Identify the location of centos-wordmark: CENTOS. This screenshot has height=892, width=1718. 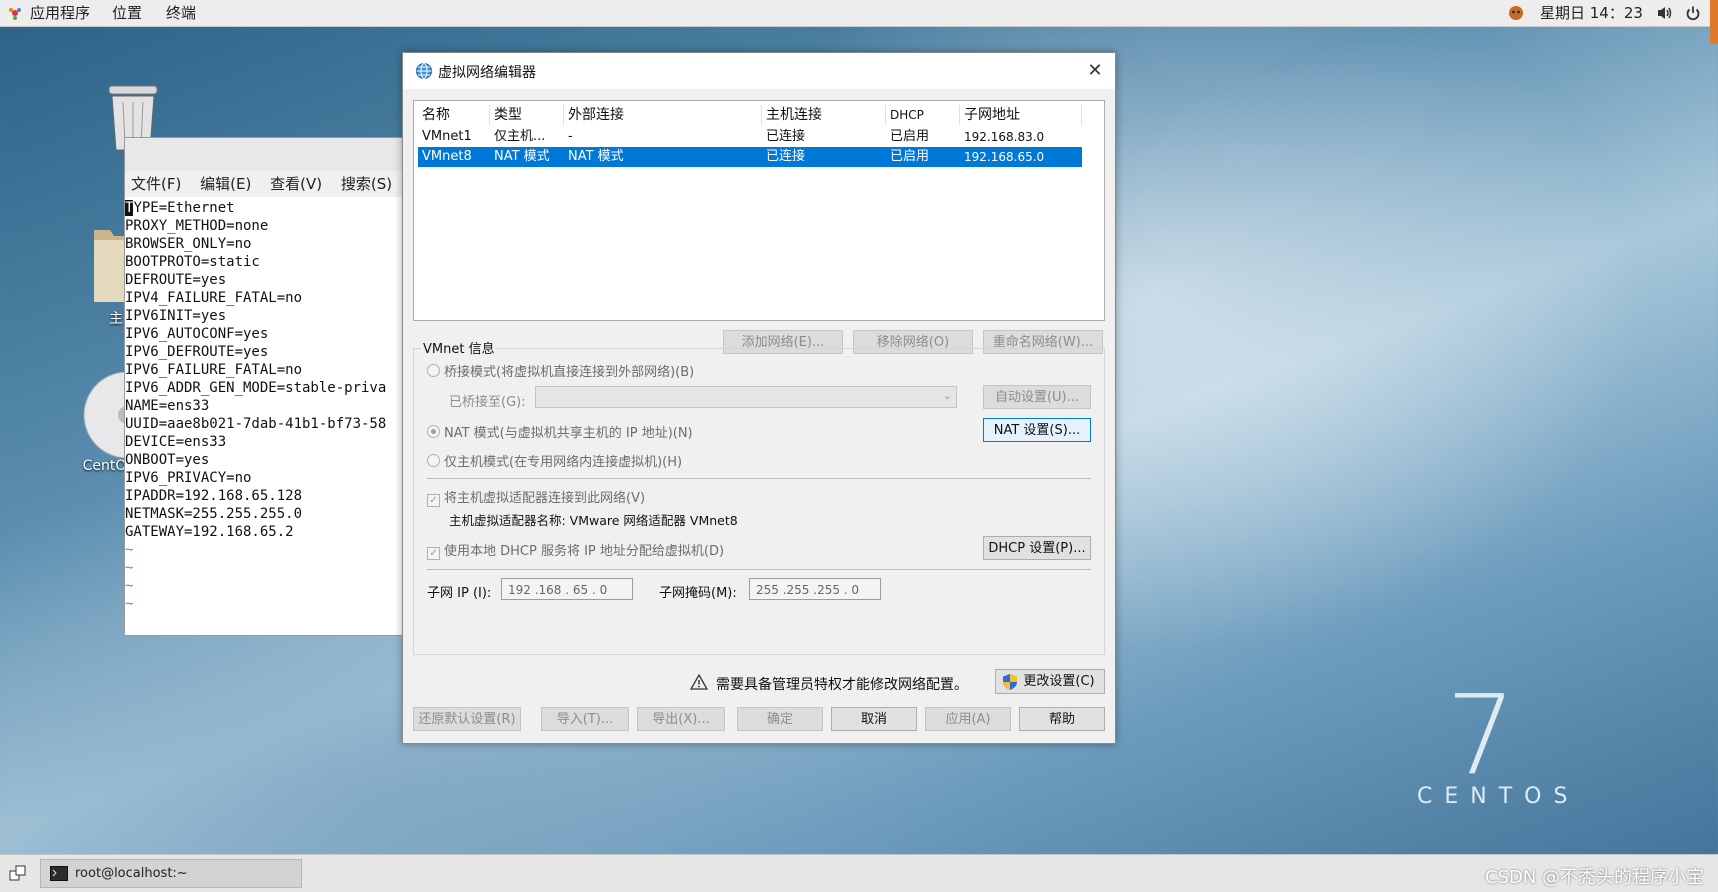
(1498, 796).